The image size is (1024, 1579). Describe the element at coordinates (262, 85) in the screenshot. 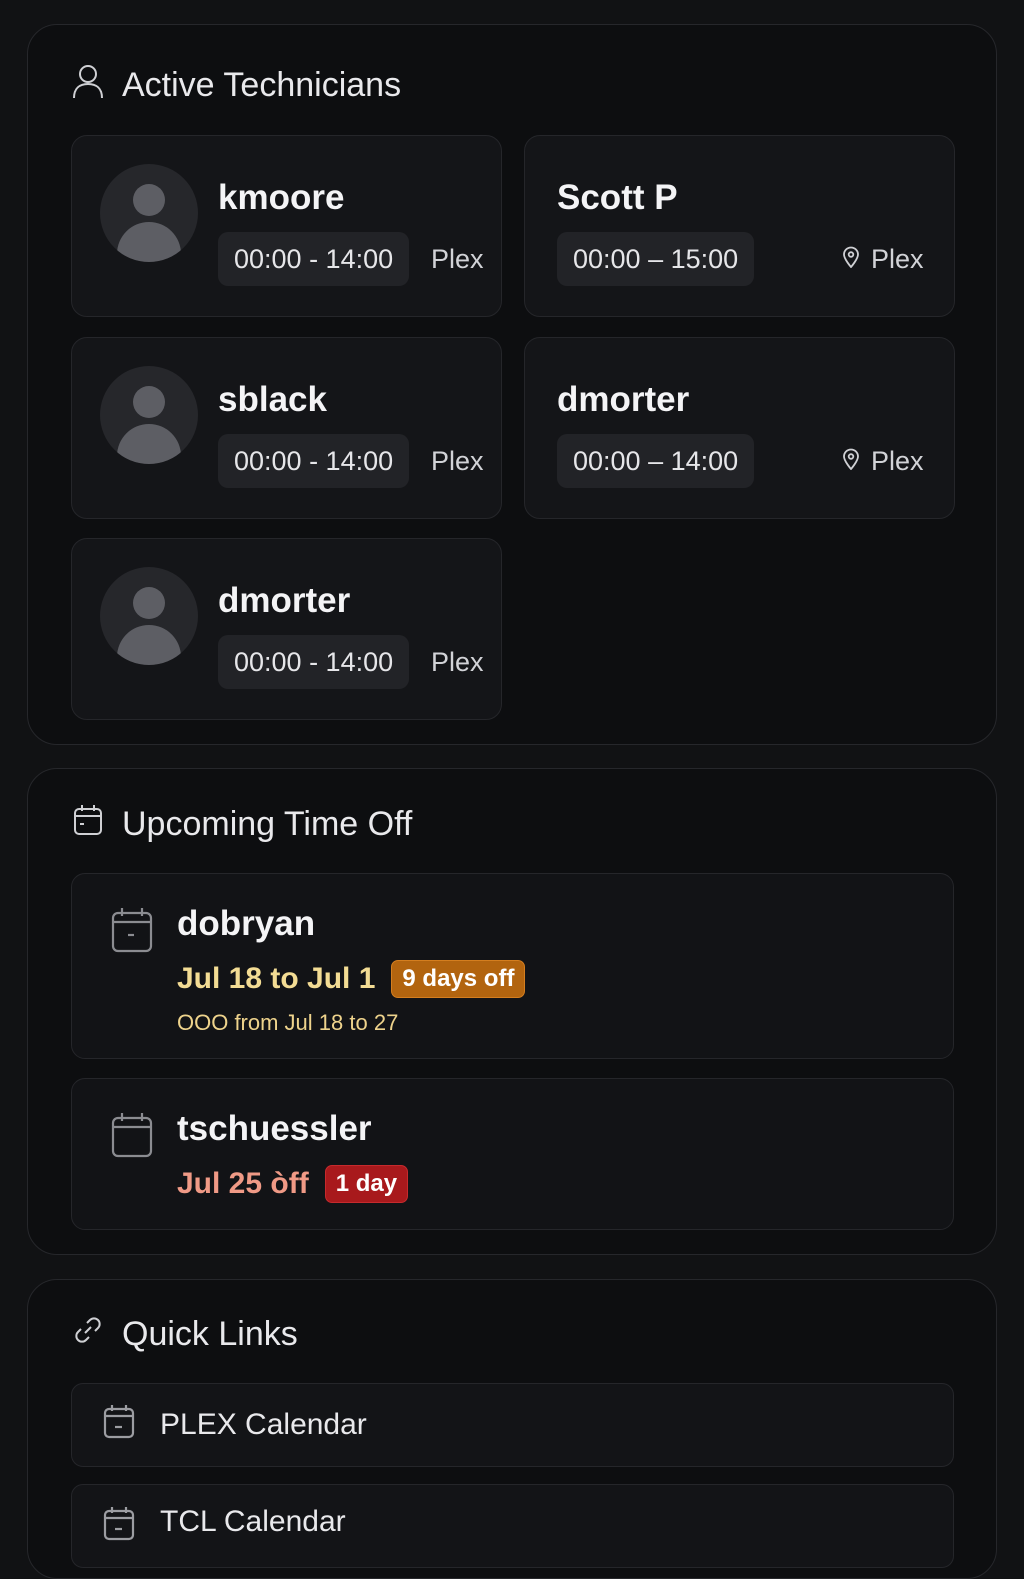

I see `panel-title: Active Technicians` at that location.